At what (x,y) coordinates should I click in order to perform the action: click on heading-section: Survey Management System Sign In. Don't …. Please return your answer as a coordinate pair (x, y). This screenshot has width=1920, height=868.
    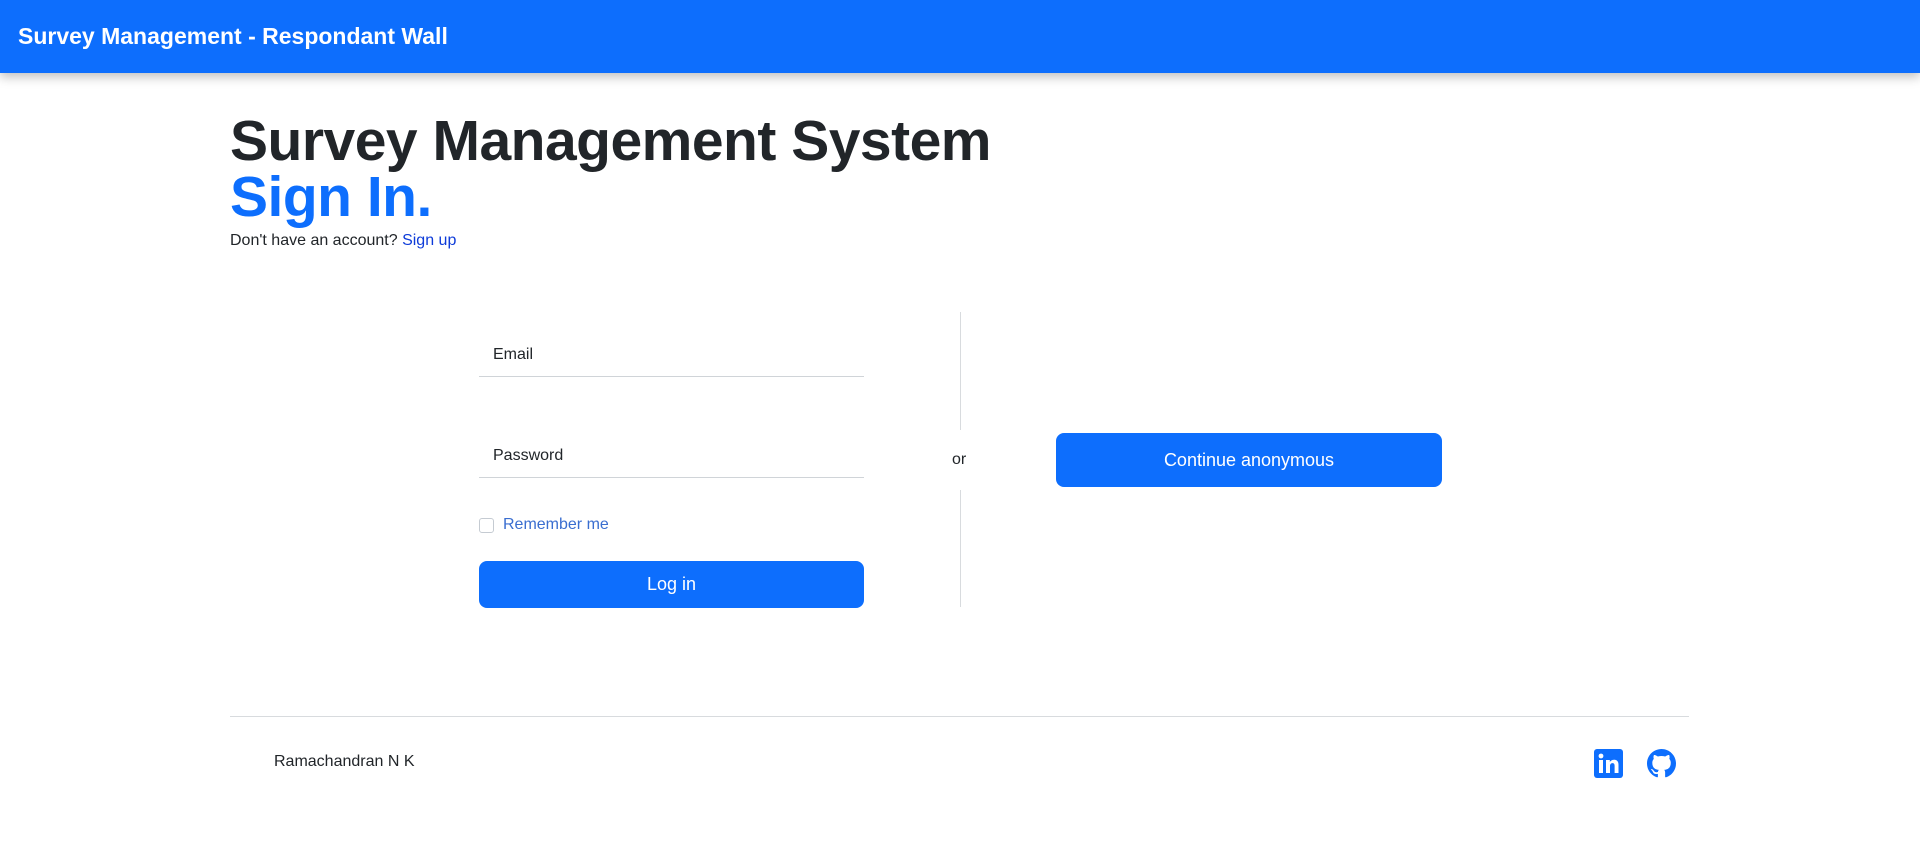
    Looking at the image, I should click on (610, 181).